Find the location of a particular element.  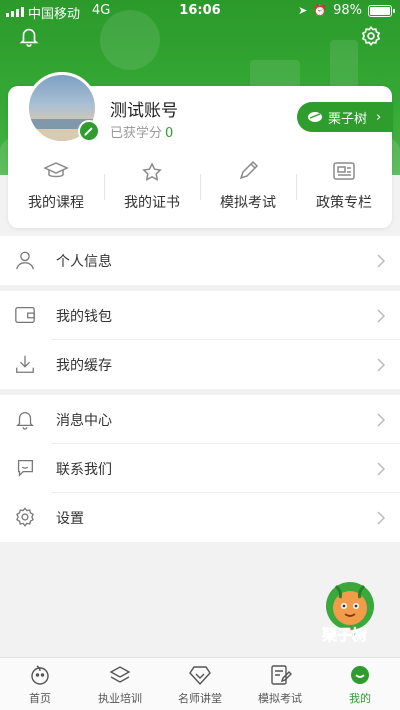

quick-my-certificates: 我的证书 is located at coordinates (152, 189).